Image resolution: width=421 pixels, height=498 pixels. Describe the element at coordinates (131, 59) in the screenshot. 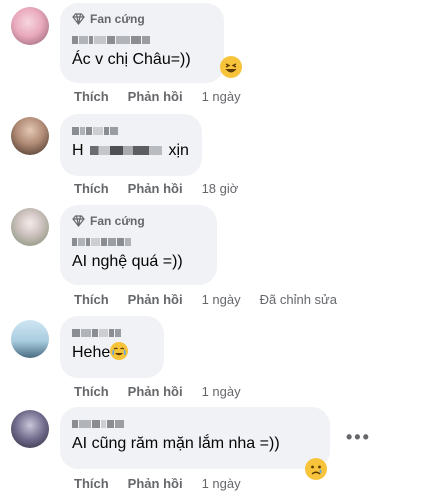

I see `comment-text: Ác v chị Châu=))` at that location.